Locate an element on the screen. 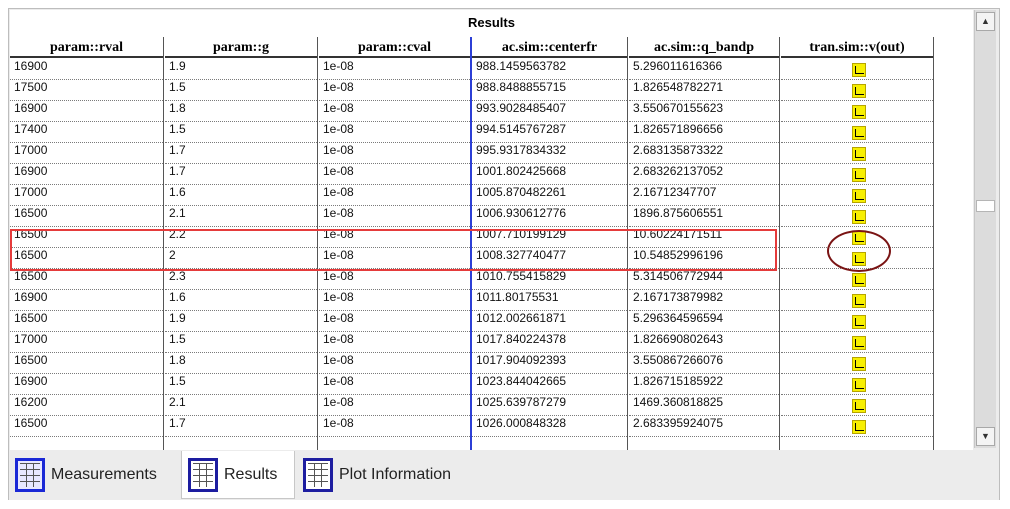  table-cell: 988.1459563782 is located at coordinates (549, 69).